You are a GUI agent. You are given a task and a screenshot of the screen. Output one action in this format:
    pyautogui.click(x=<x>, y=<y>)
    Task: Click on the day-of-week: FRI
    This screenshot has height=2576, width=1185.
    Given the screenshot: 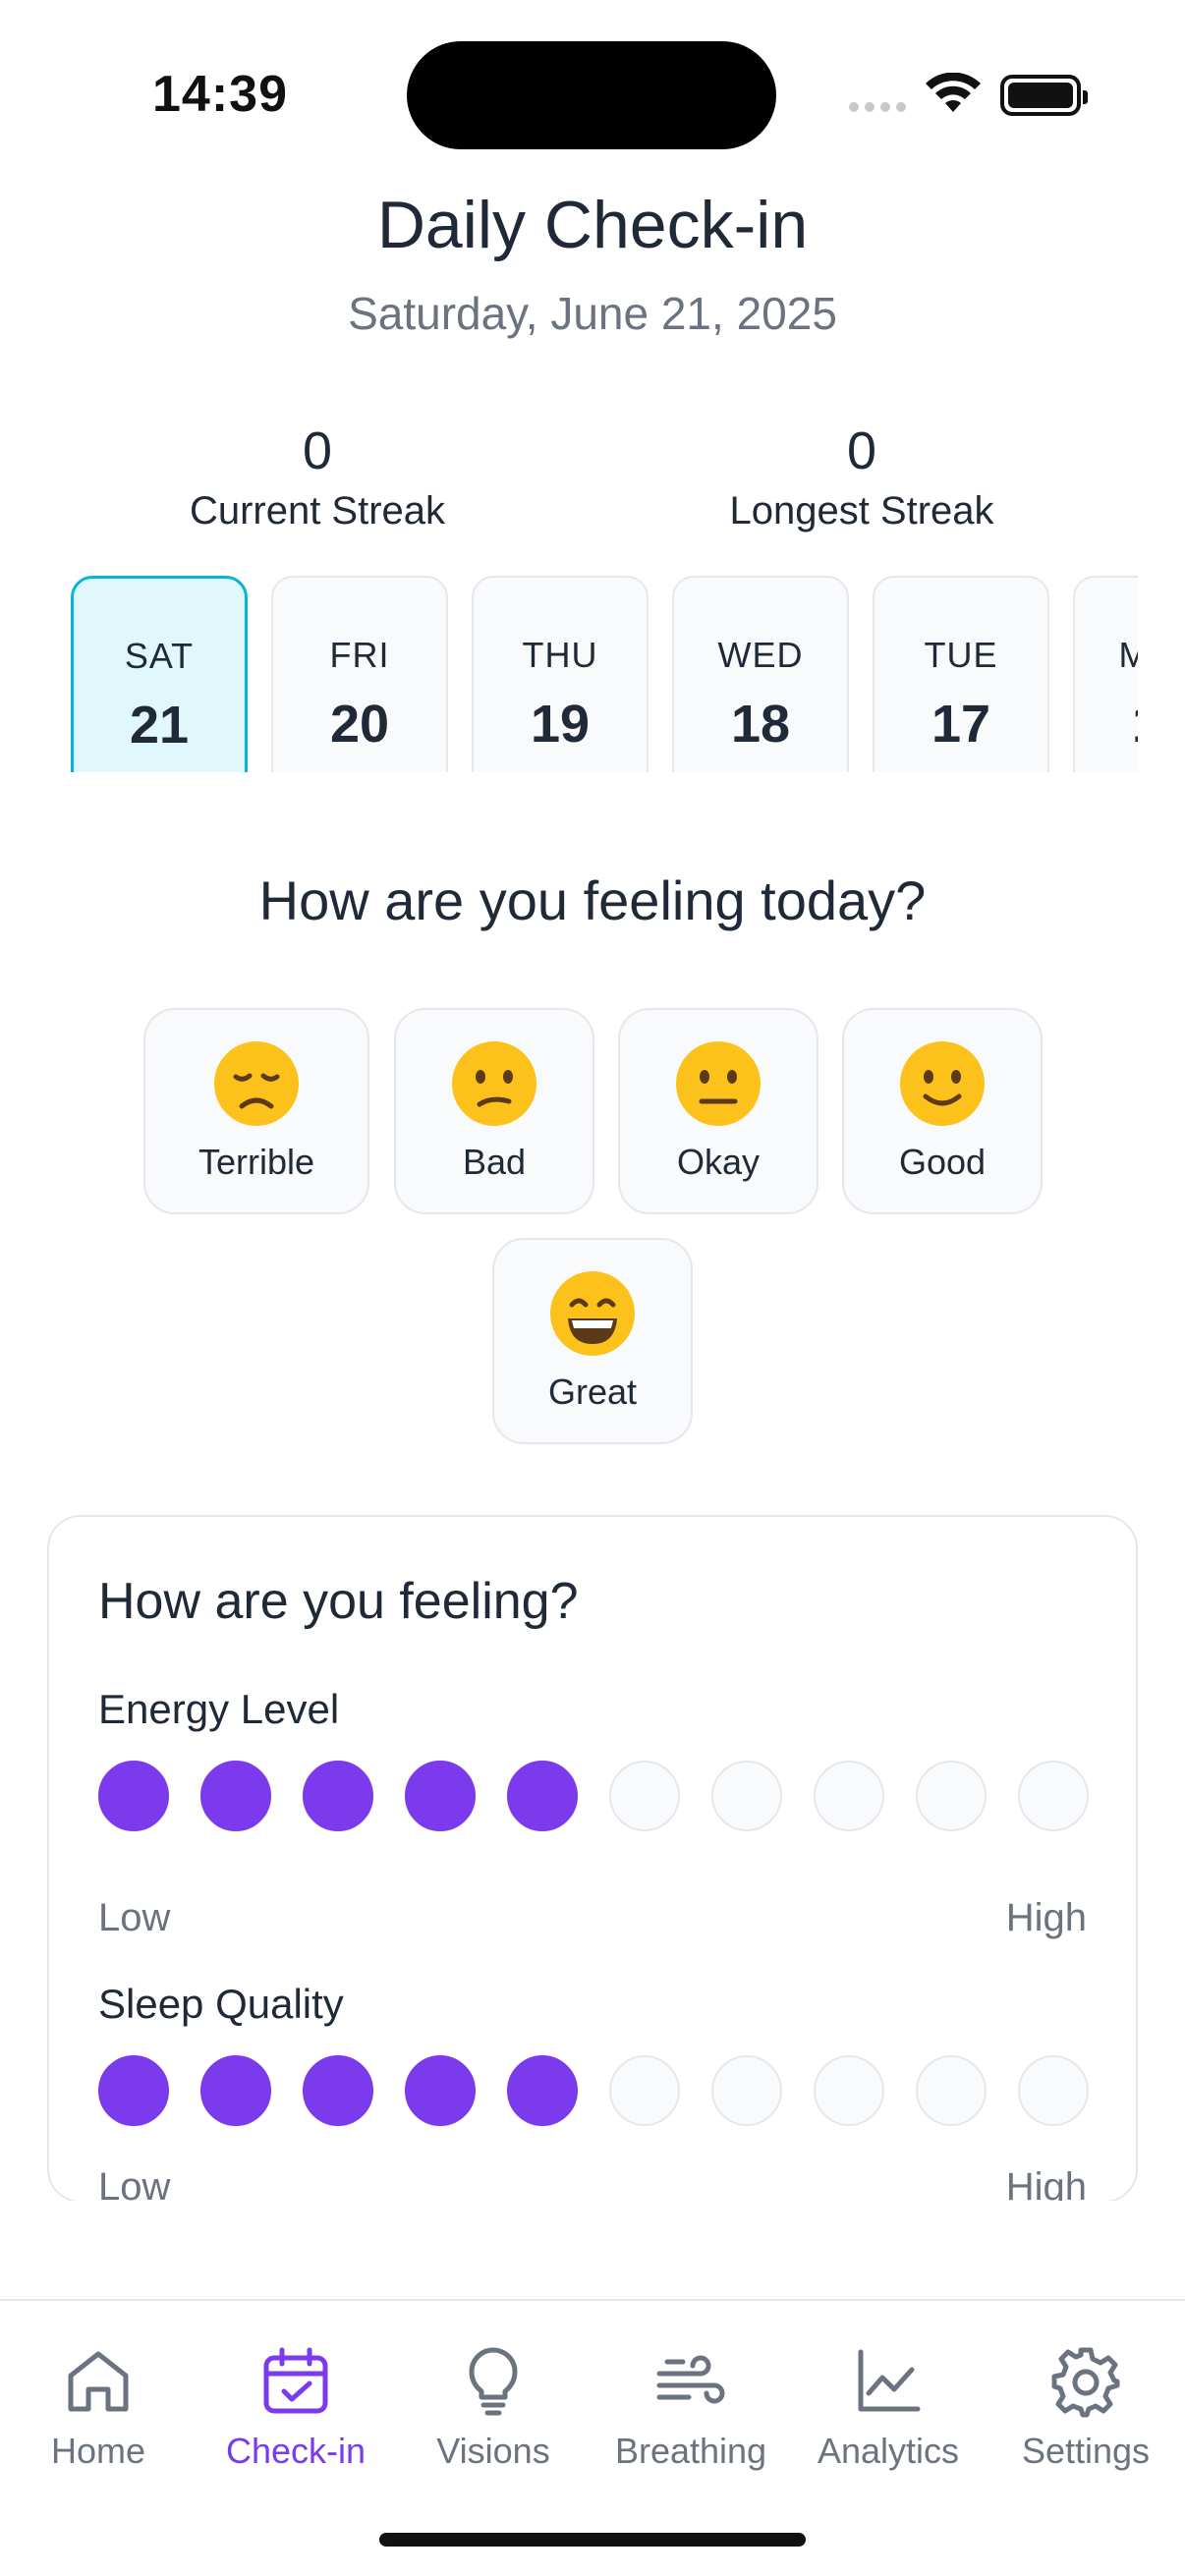 What is the action you would take?
    pyautogui.click(x=359, y=655)
    